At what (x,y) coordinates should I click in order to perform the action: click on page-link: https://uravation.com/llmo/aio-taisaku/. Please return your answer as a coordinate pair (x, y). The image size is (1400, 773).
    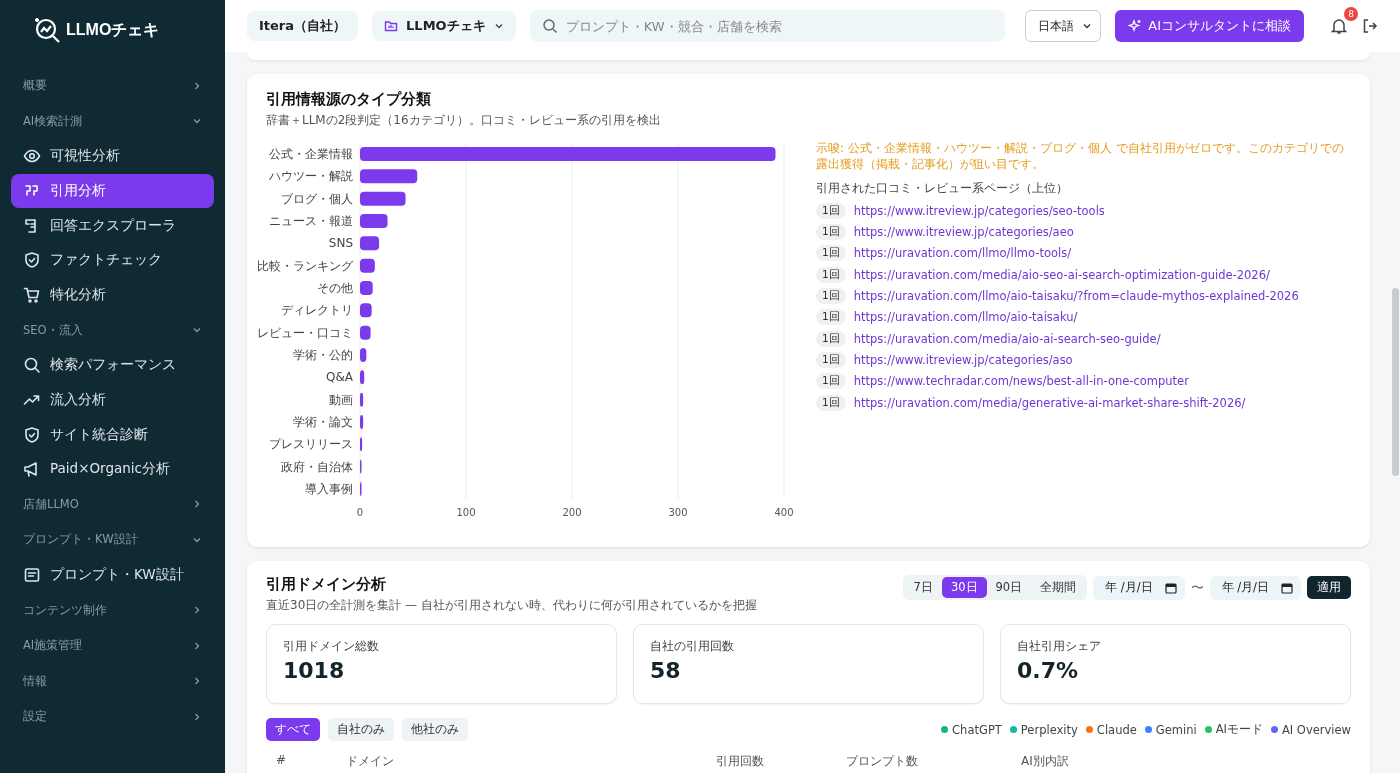
    Looking at the image, I should click on (965, 317).